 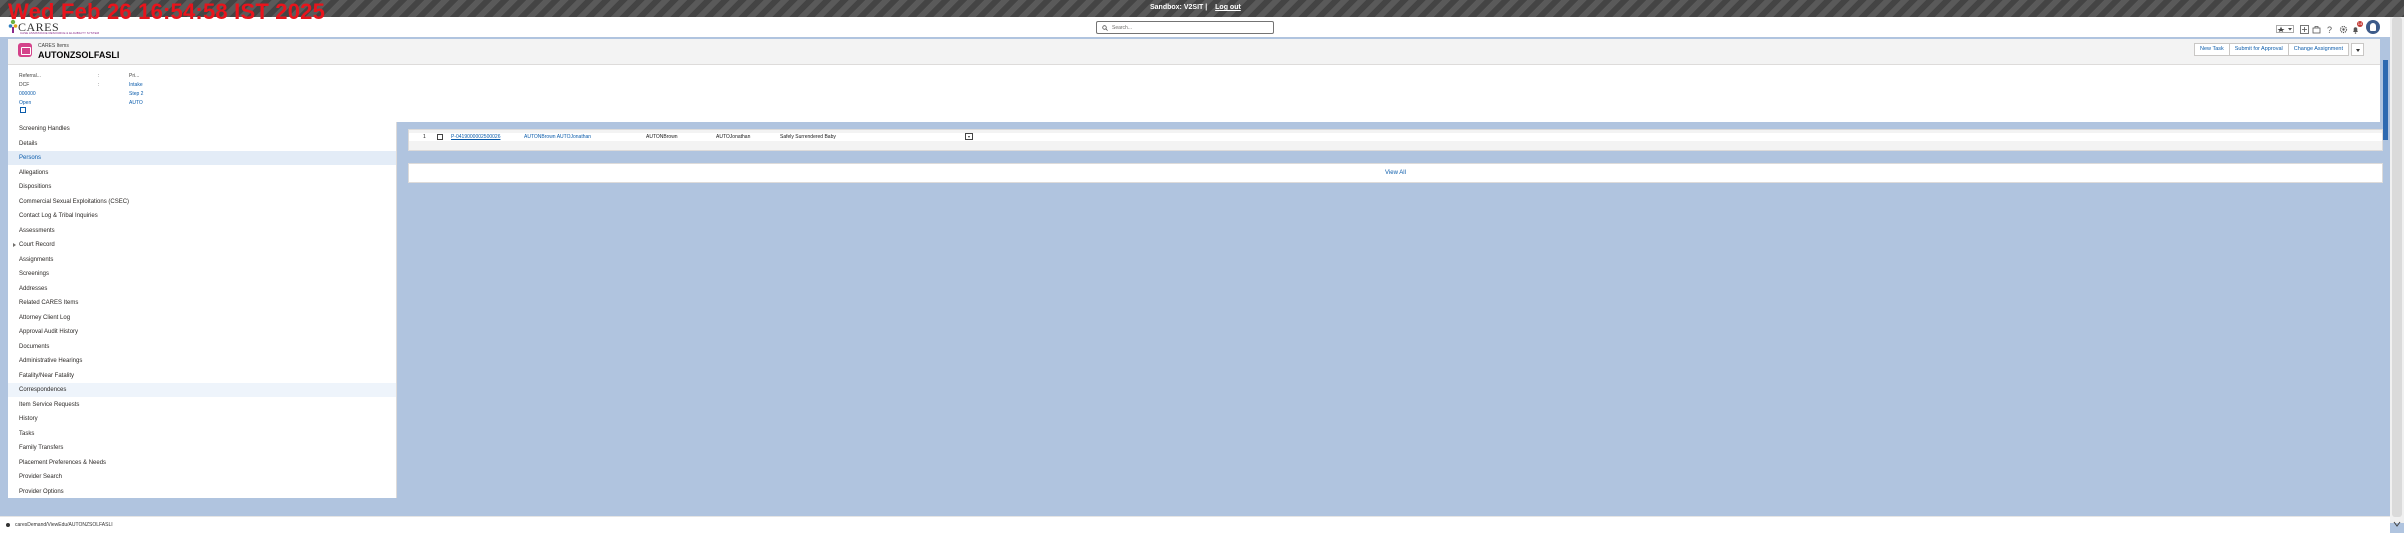 I want to click on referral-number-link: 000000, so click(x=30, y=94).